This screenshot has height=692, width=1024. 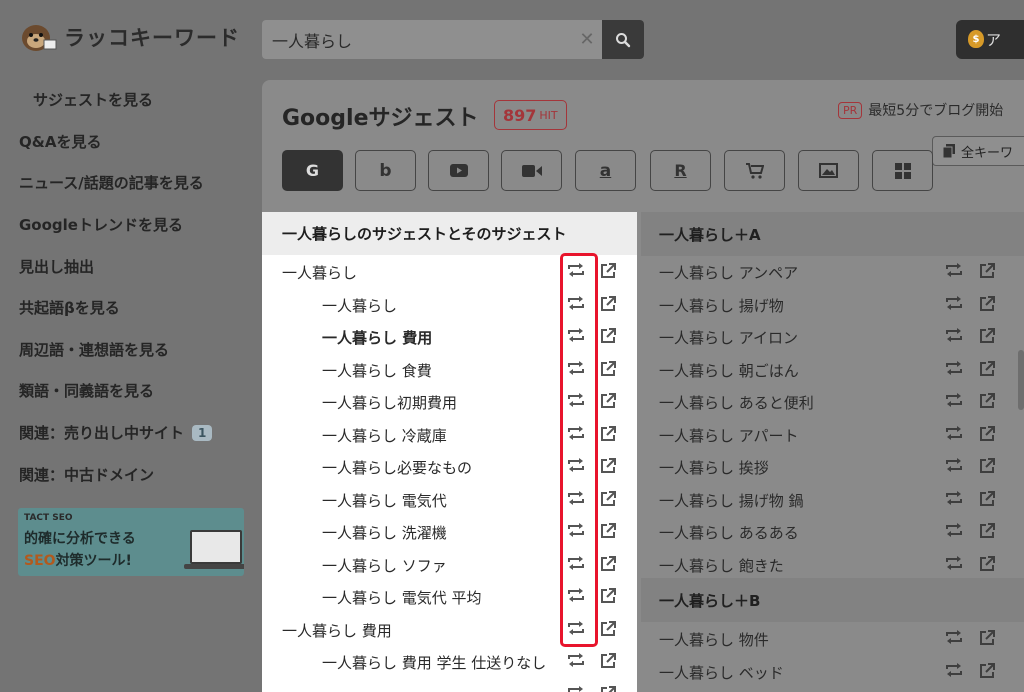 I want to click on sidebar-item-suggest: サジェストを見る, so click(x=93, y=99).